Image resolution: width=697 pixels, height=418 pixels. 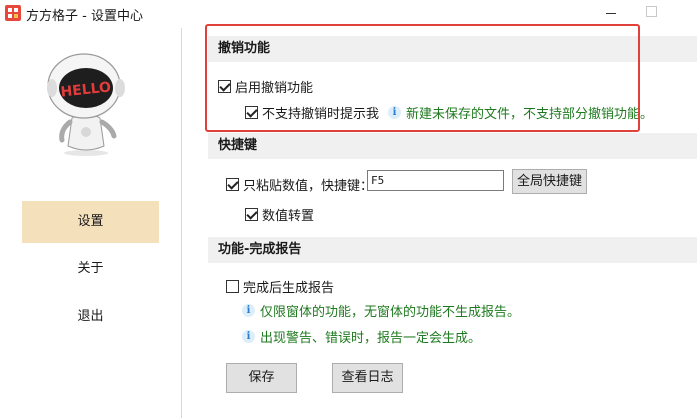 What do you see at coordinates (435, 180) in the screenshot?
I see `hotkey-input: F5` at bounding box center [435, 180].